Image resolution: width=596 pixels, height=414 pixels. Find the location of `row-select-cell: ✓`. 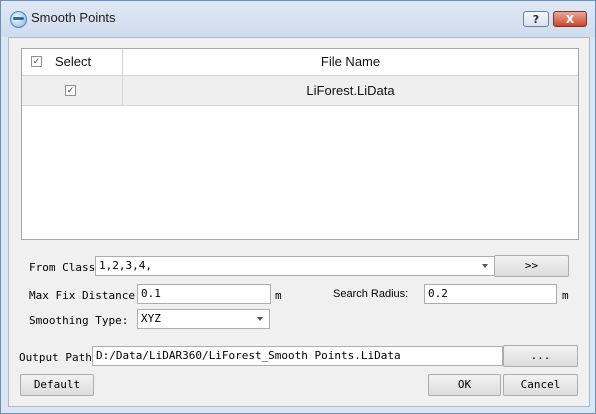

row-select-cell: ✓ is located at coordinates (72, 90).